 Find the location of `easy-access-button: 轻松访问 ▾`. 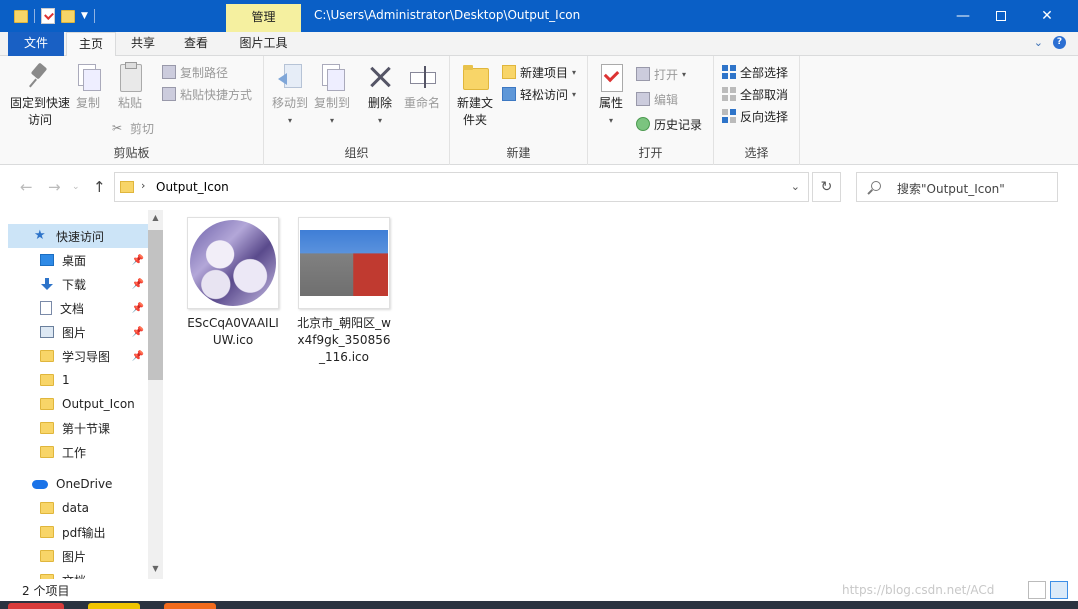

easy-access-button: 轻松访问 ▾ is located at coordinates (539, 94).